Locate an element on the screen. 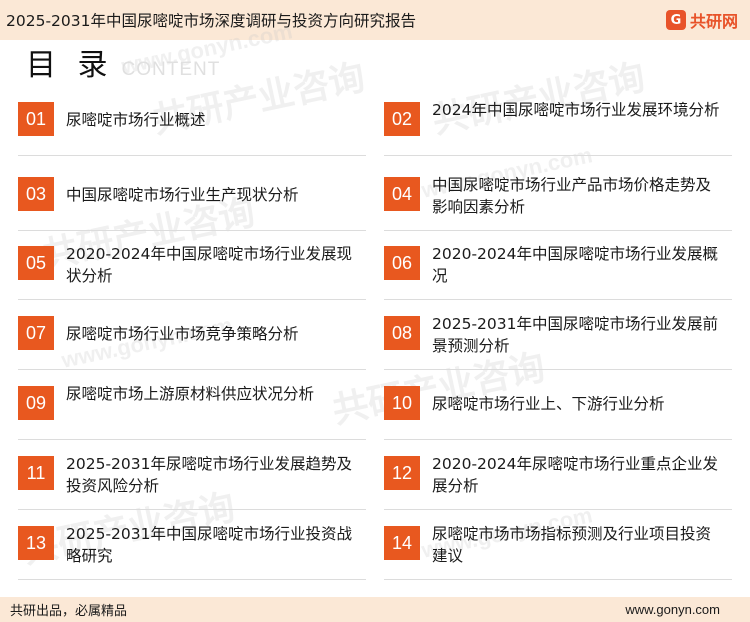  toc-number: 11 is located at coordinates (36, 473).